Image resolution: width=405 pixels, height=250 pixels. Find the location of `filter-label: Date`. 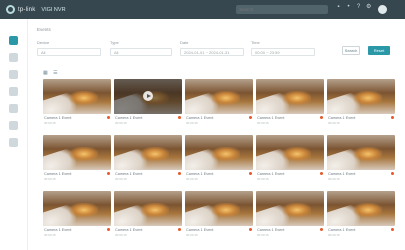

filter-label: Date is located at coordinates (184, 42).